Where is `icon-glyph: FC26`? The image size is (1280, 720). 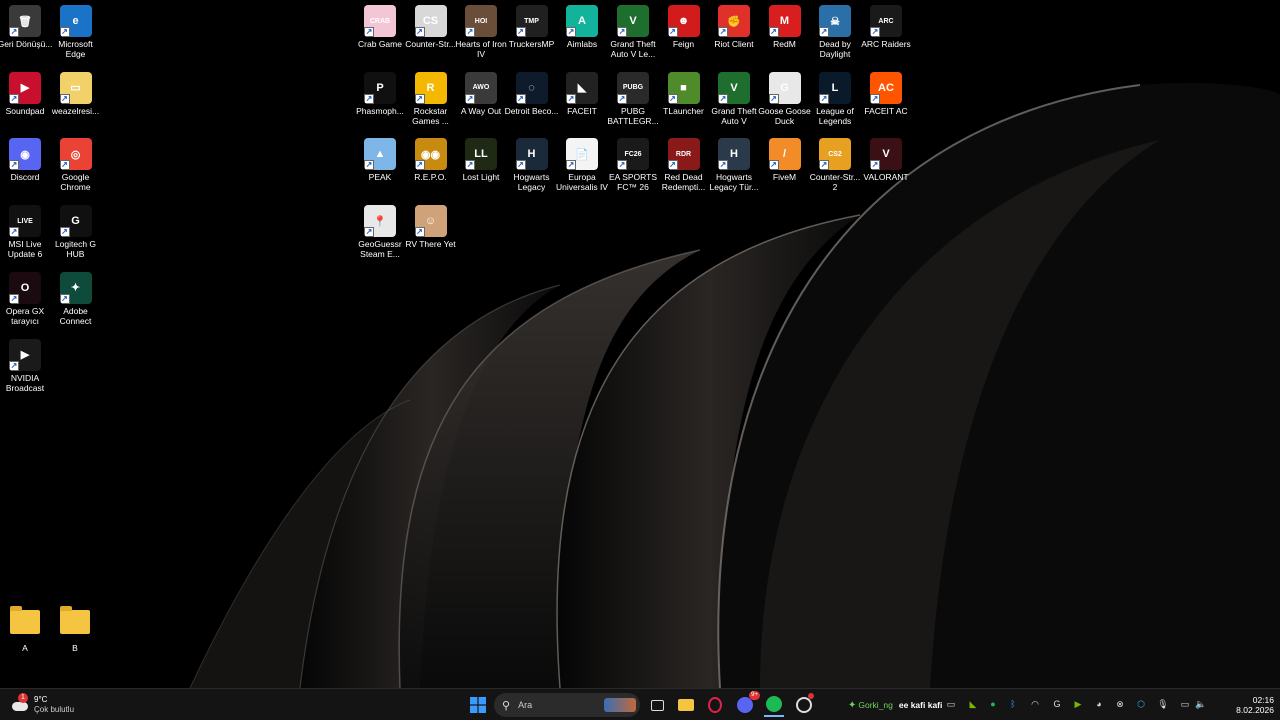 icon-glyph: FC26 is located at coordinates (633, 154).